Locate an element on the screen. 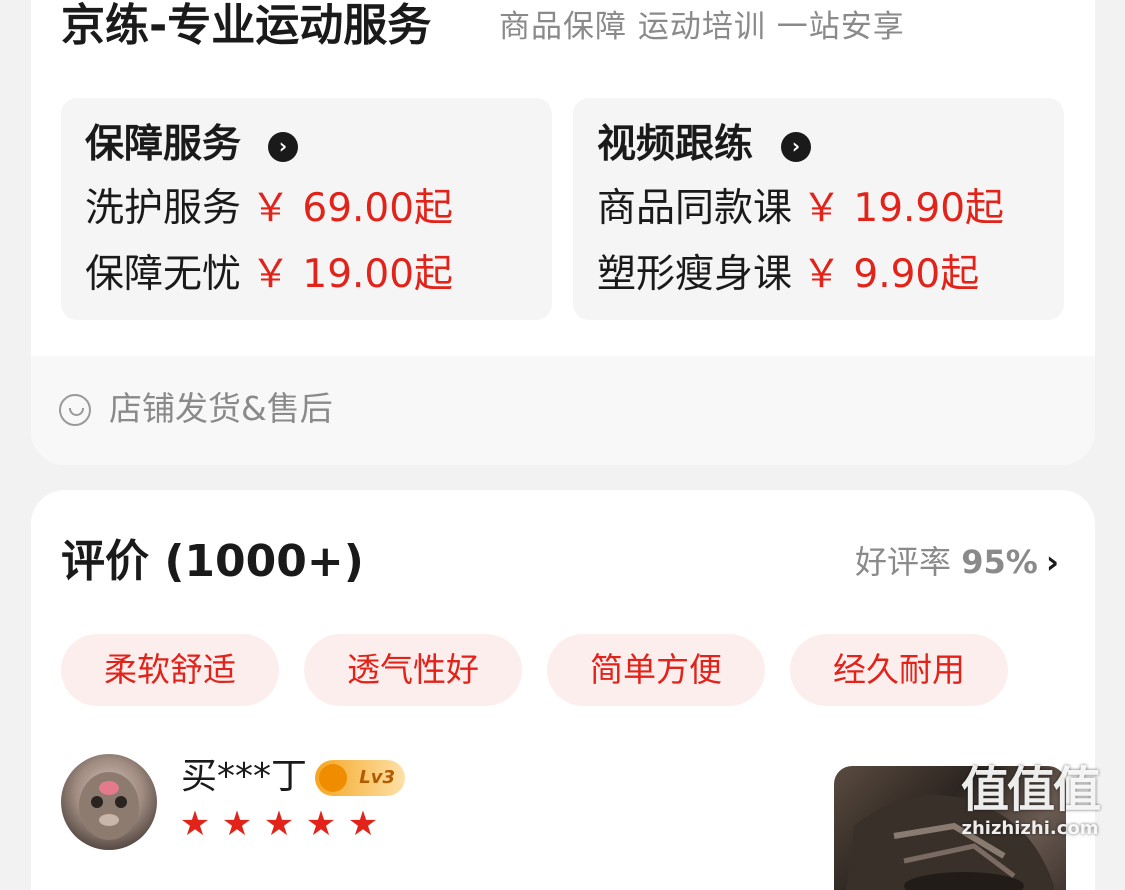 Image resolution: width=1125 pixels, height=890 pixels. level-badge: Lv3 is located at coordinates (360, 778).